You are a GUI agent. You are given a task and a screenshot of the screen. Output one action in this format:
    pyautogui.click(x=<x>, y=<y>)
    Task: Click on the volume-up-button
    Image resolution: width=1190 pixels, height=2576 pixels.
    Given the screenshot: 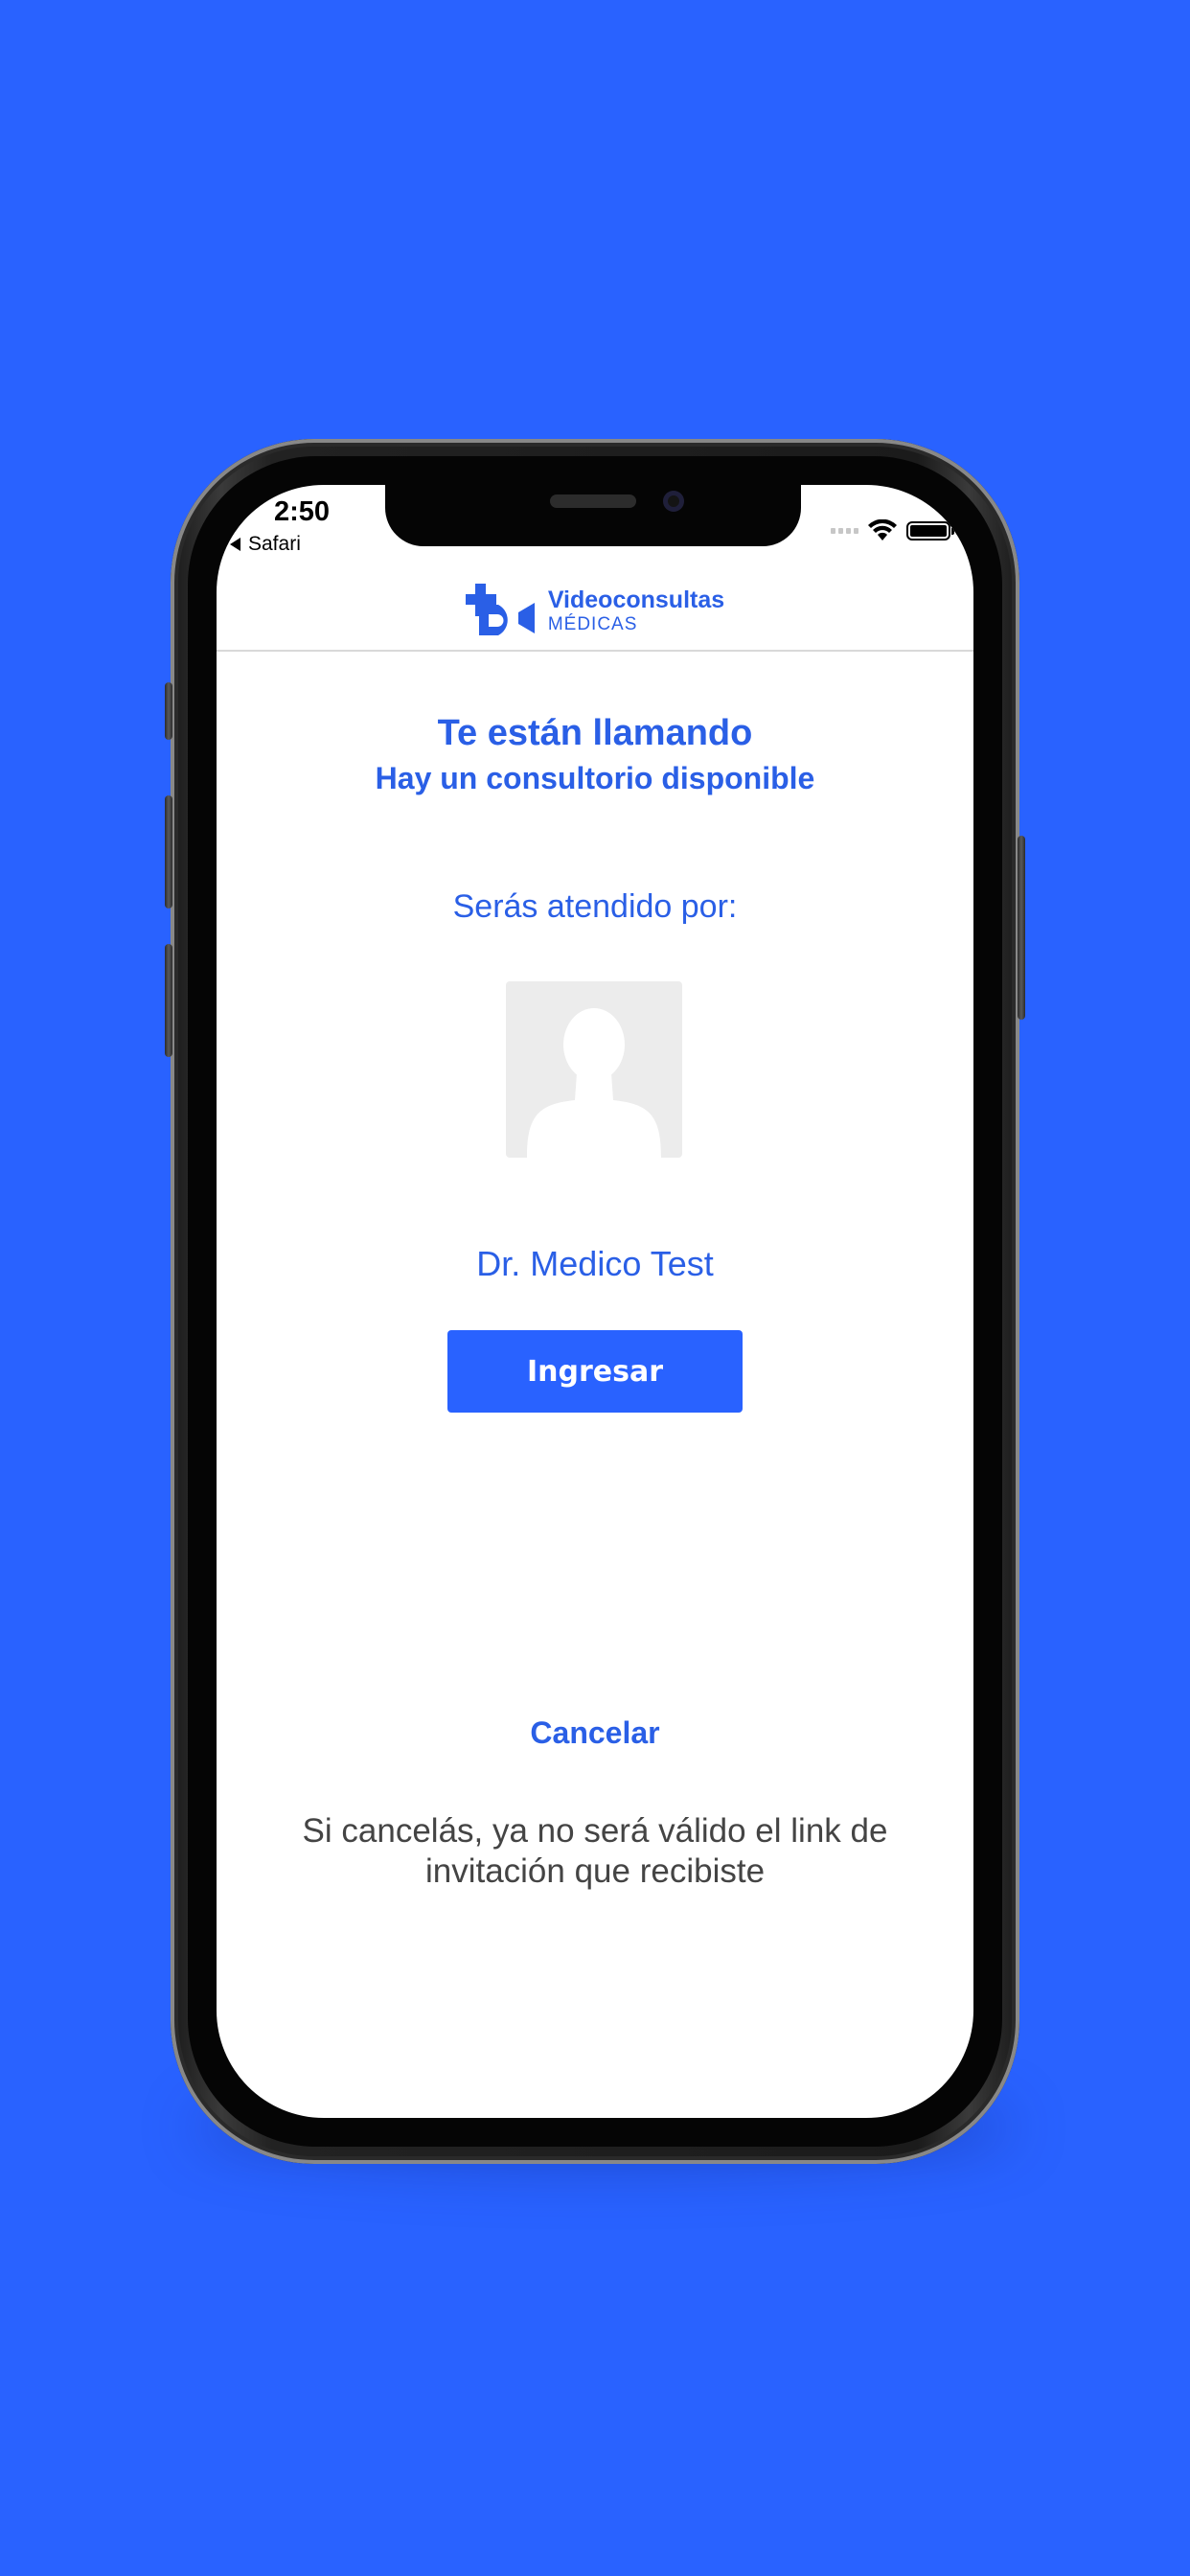 What is the action you would take?
    pyautogui.click(x=168, y=851)
    